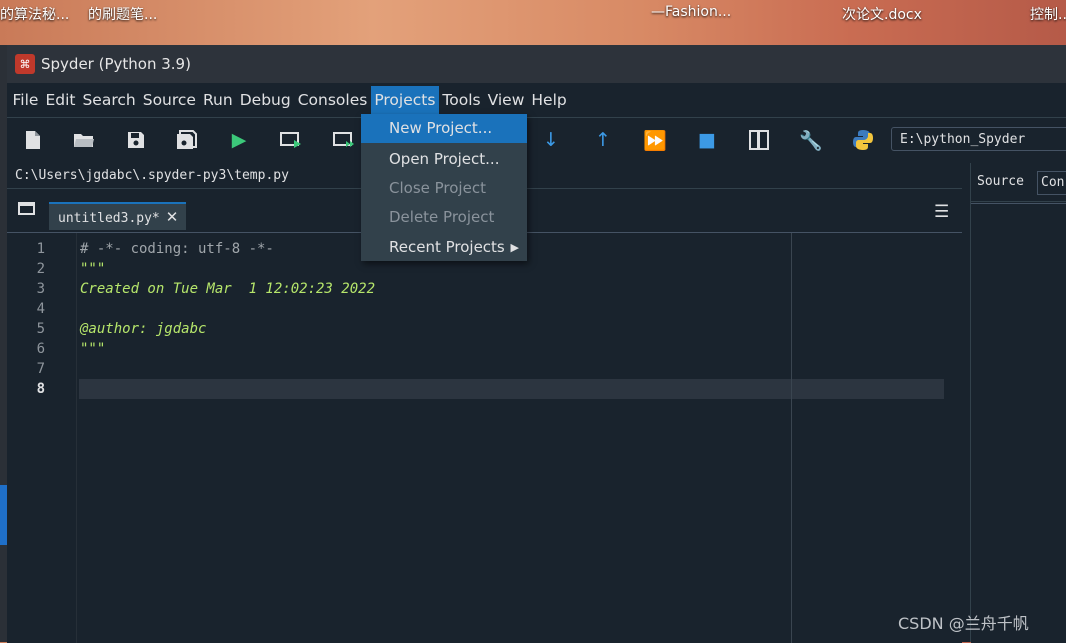 Image resolution: width=1066 pixels, height=643 pixels. What do you see at coordinates (42, 438) in the screenshot?
I see `line-number-gutter: 1 2 3 4 5 6 7 8` at bounding box center [42, 438].